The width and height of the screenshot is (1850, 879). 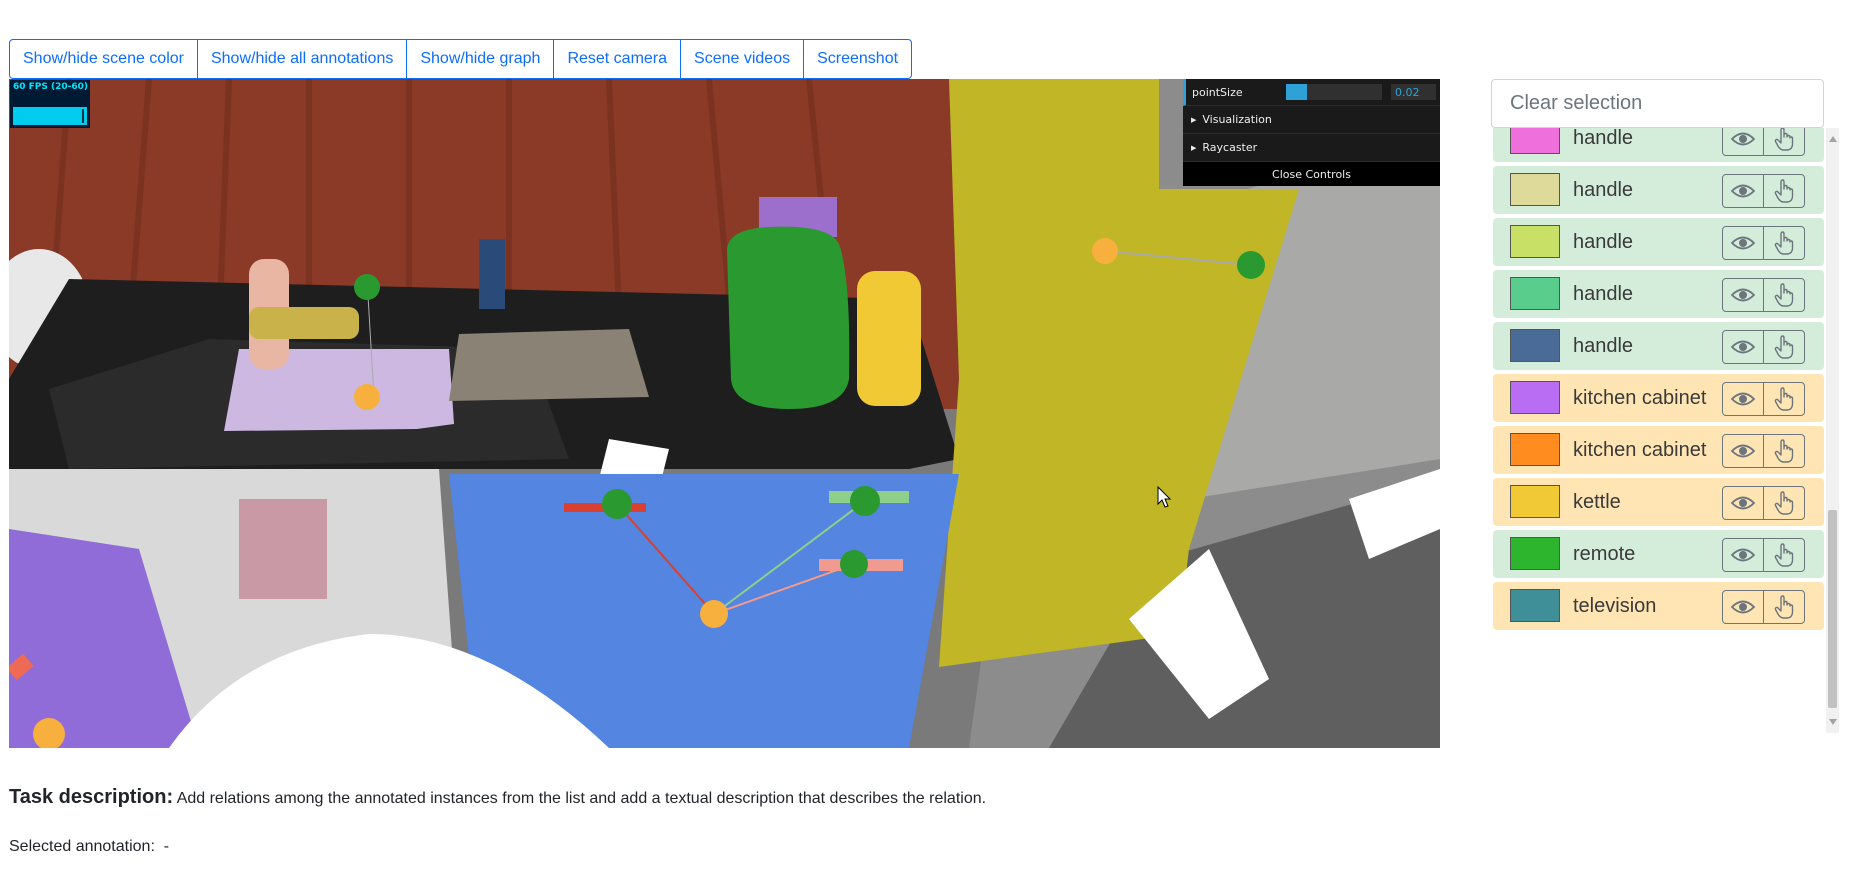 What do you see at coordinates (1597, 502) in the screenshot?
I see `annotation-item-label: kettle` at bounding box center [1597, 502].